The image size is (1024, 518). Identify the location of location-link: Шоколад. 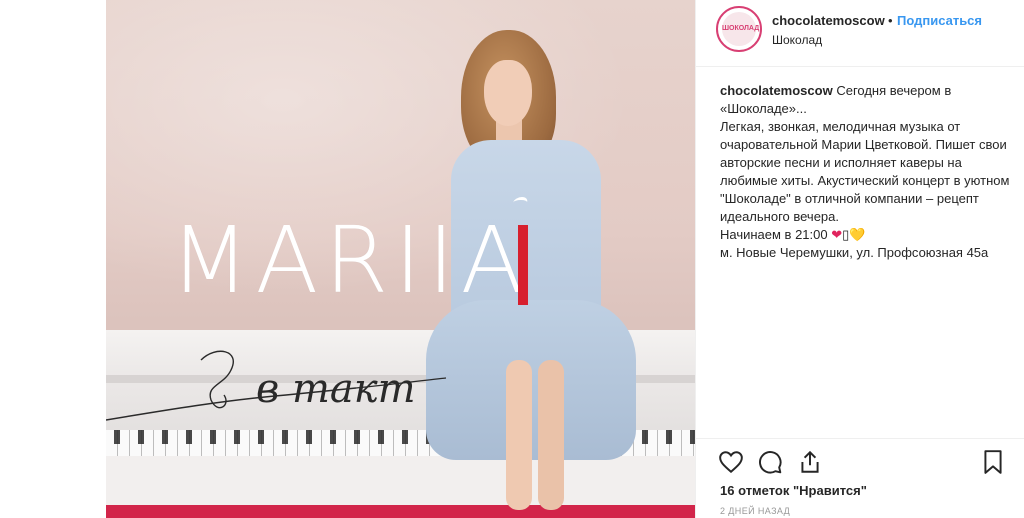
(797, 40).